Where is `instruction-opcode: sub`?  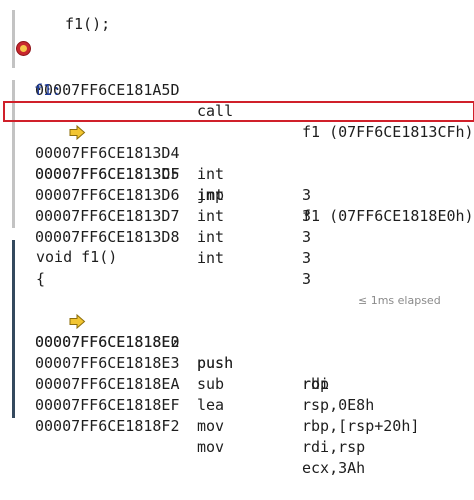 instruction-opcode: sub is located at coordinates (211, 384).